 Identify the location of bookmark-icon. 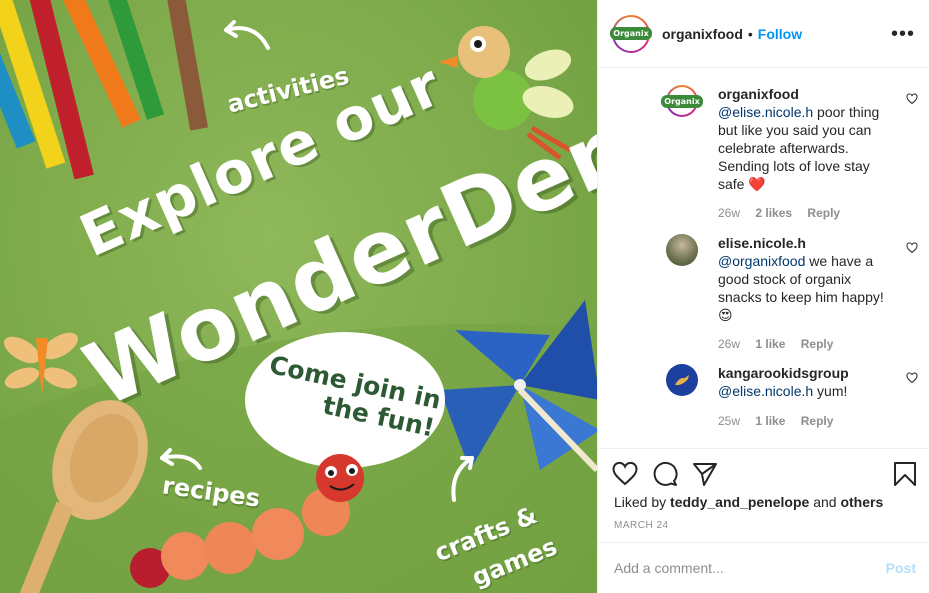
(905, 474).